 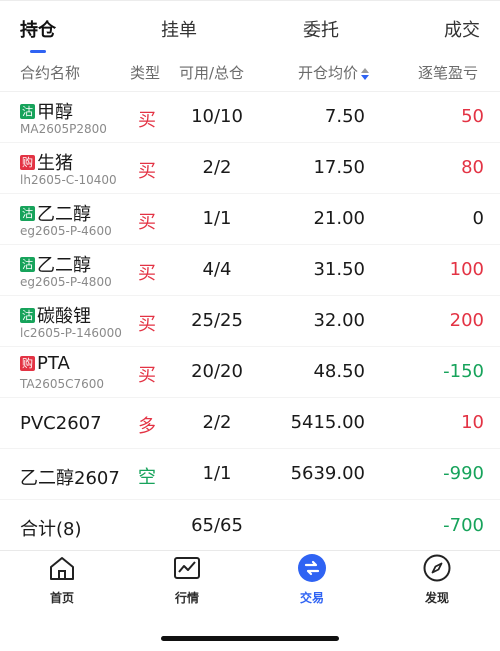 What do you see at coordinates (312, 568) in the screenshot?
I see `trade-icon` at bounding box center [312, 568].